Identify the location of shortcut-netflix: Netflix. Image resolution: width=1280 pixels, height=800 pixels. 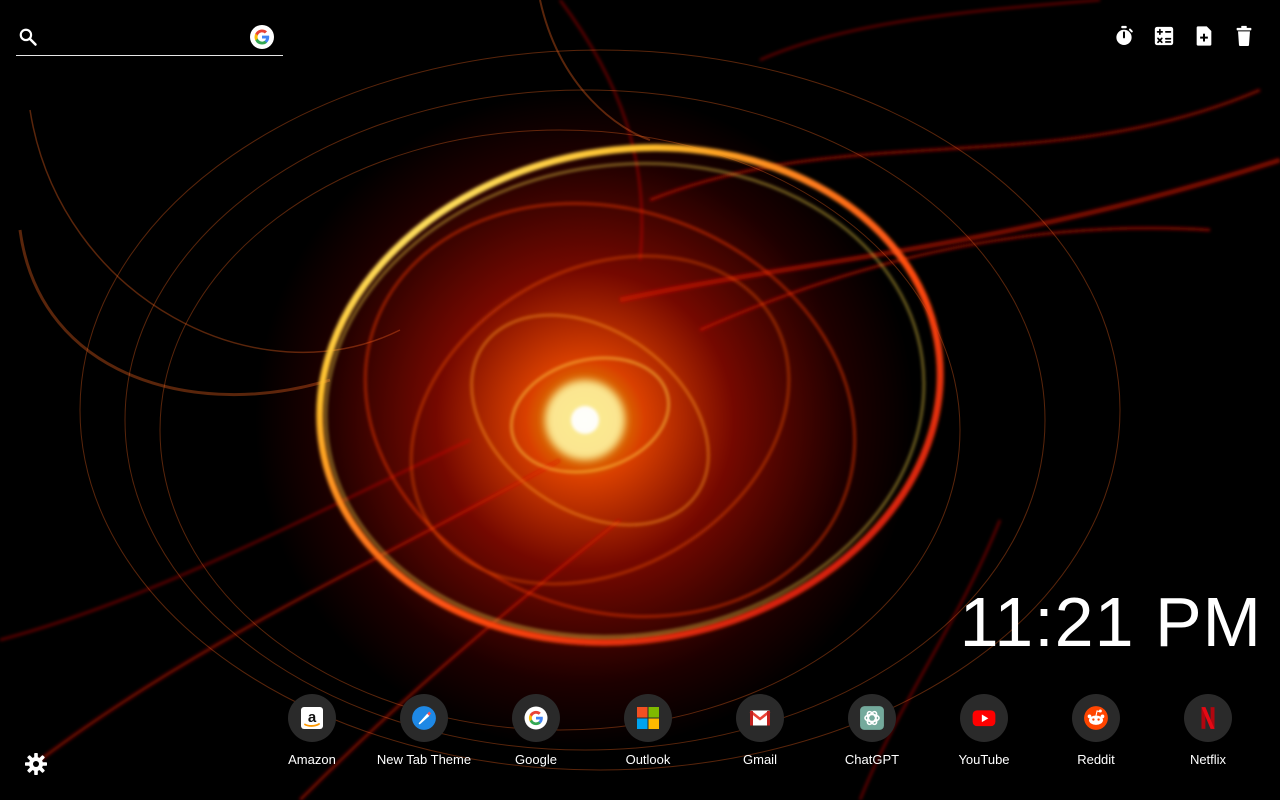
(1208, 734).